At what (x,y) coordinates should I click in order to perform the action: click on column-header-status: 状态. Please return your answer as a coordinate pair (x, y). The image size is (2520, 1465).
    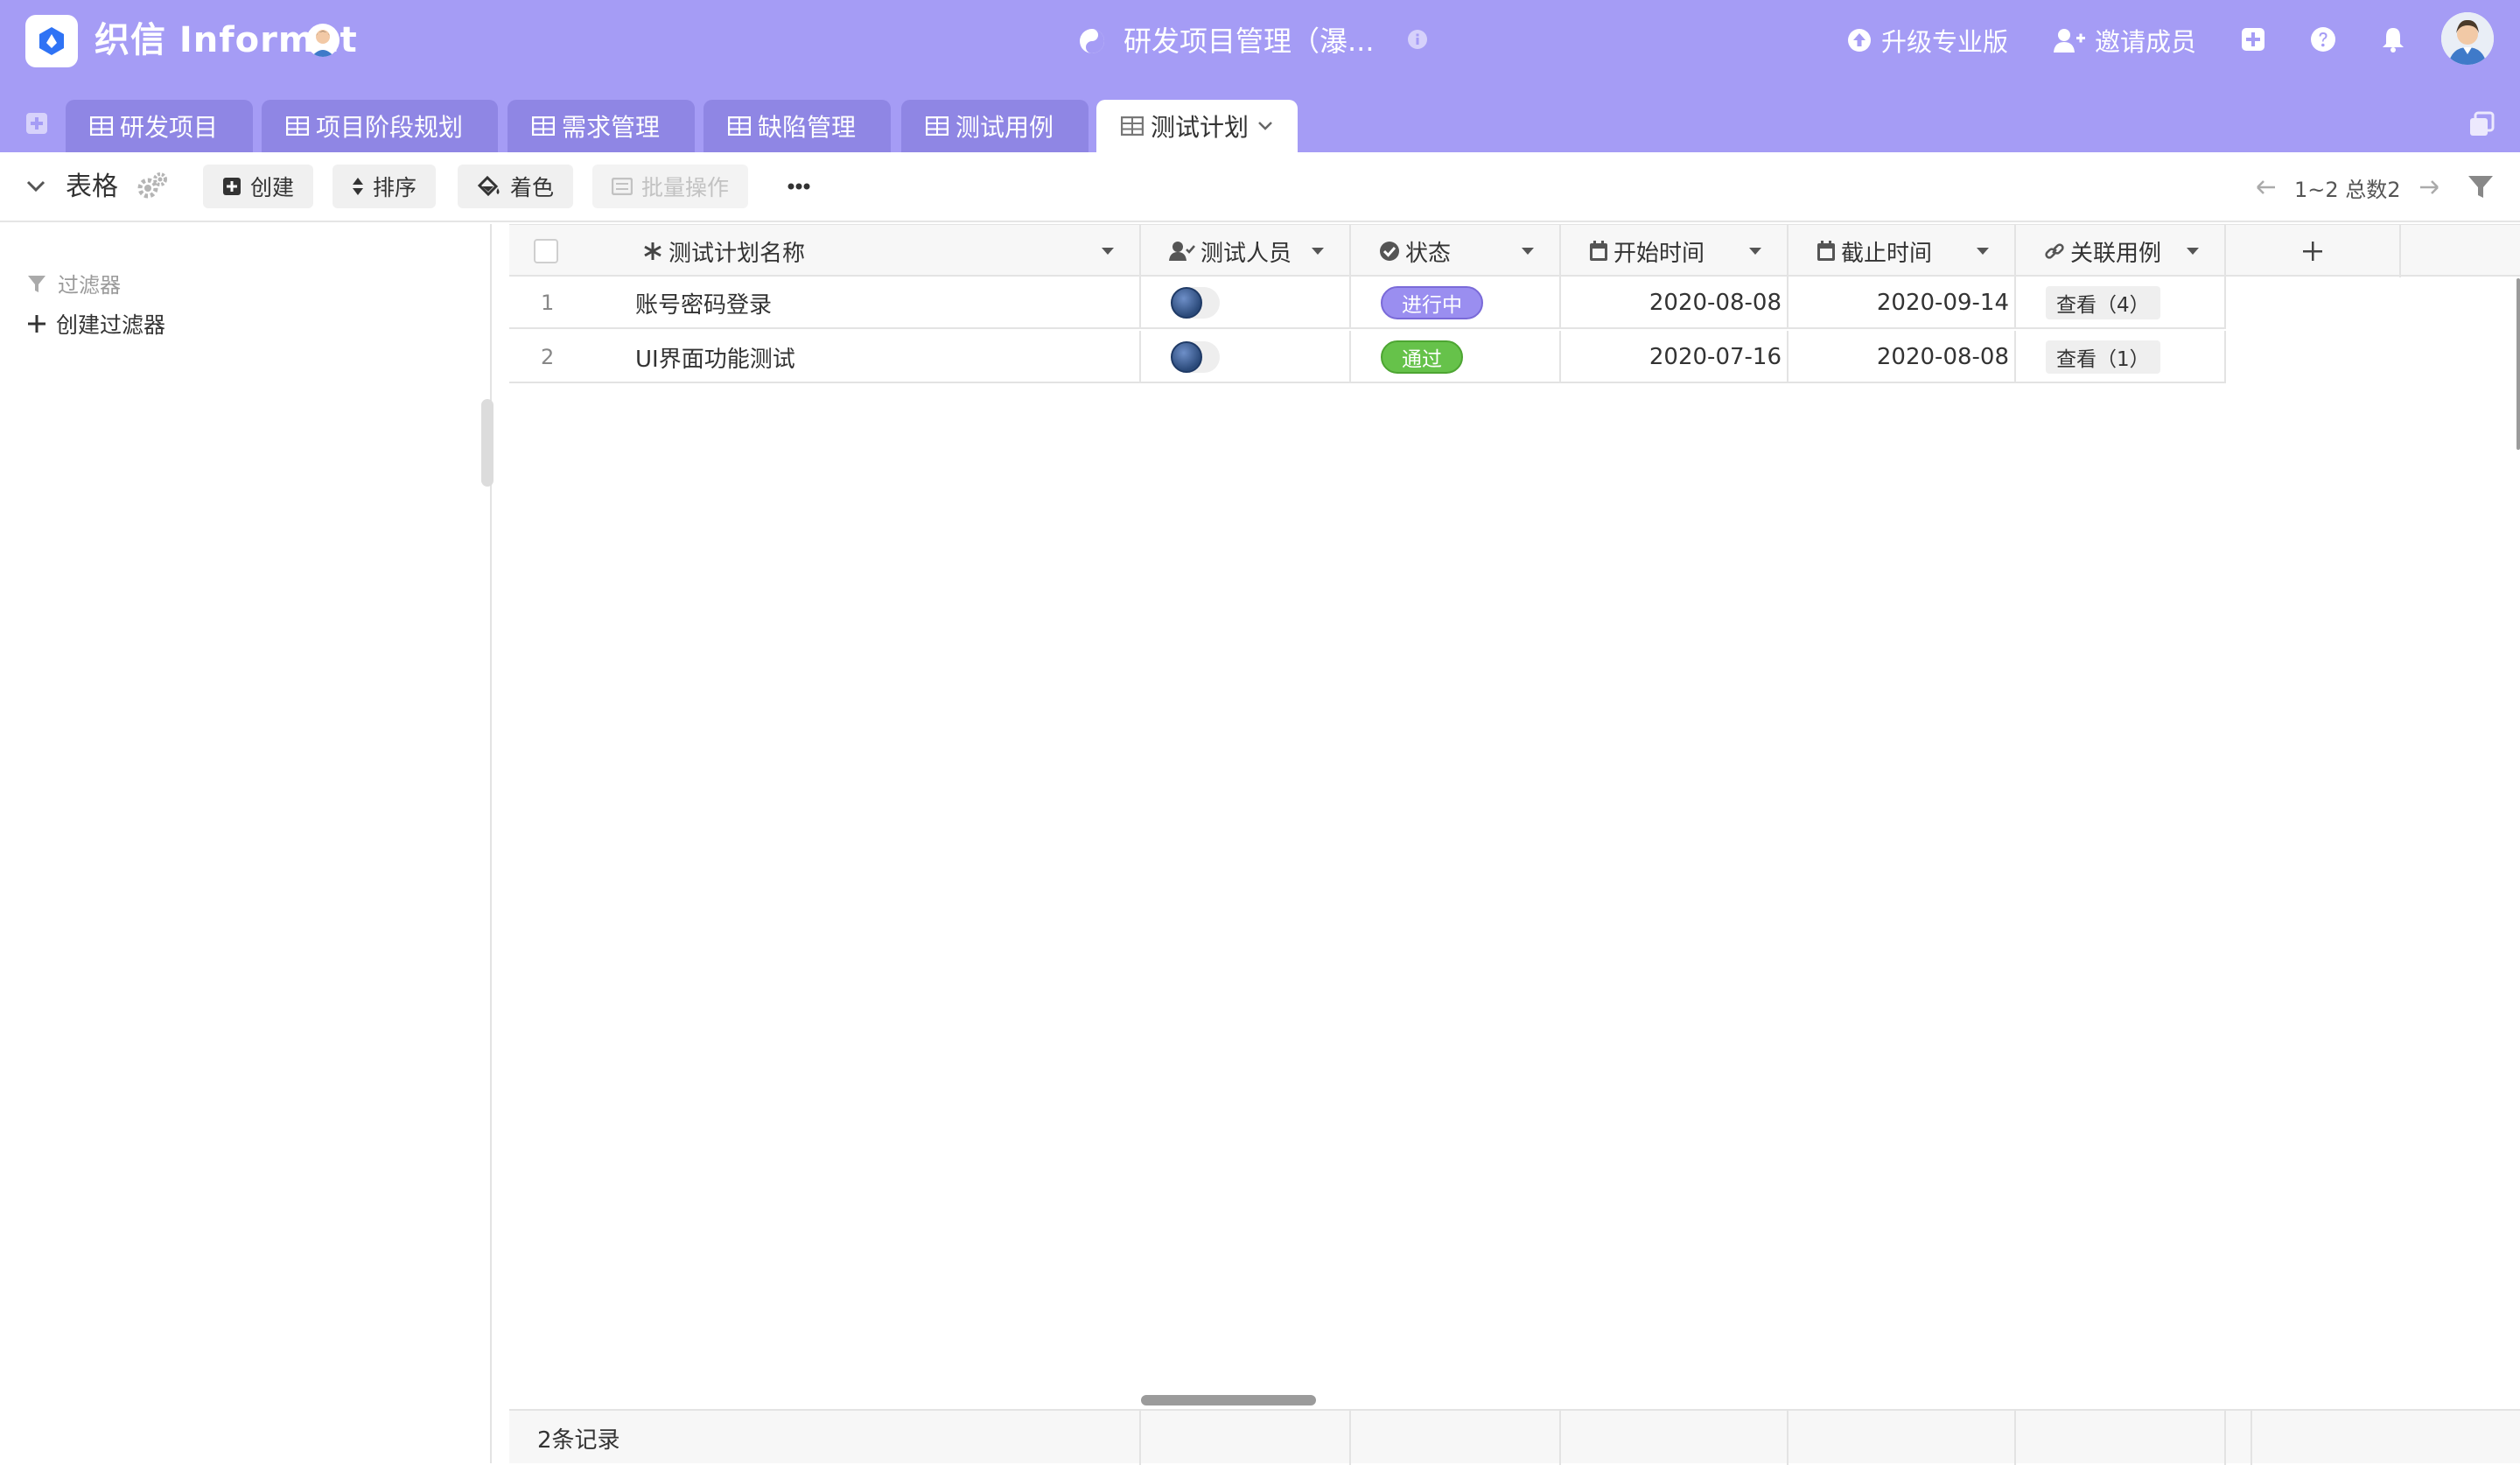
    Looking at the image, I should click on (1456, 251).